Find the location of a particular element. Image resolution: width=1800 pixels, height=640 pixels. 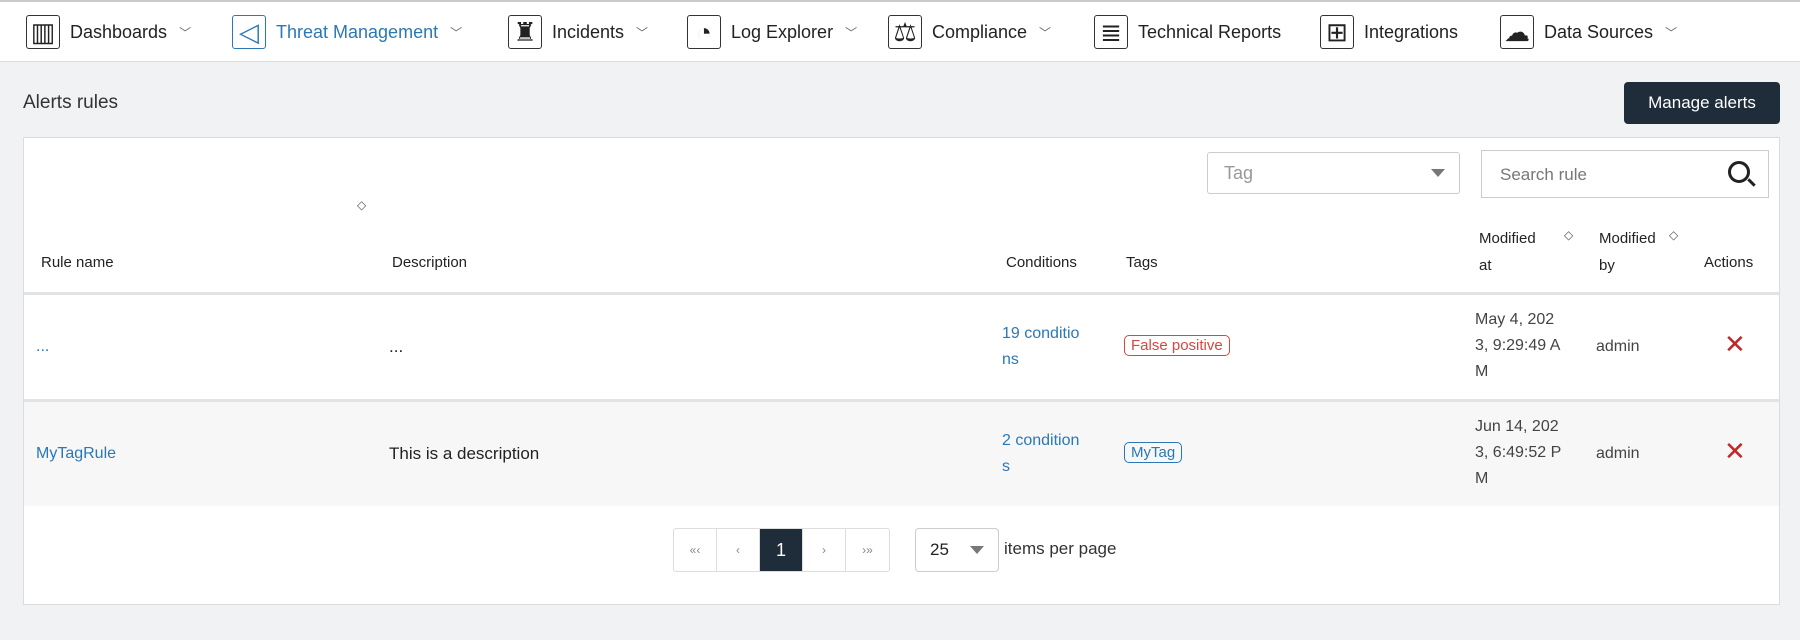

col-rule-name: Rule name is located at coordinates (77, 262).